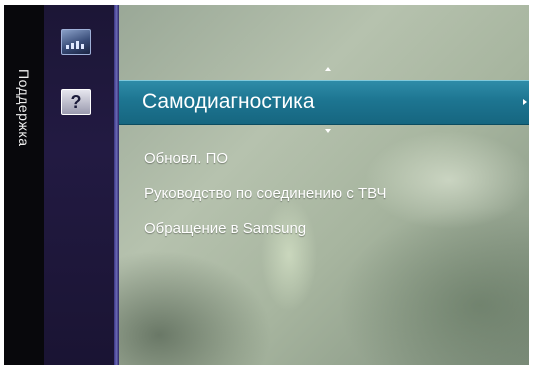 The height and width of the screenshot is (370, 533). What do you see at coordinates (265, 193) in the screenshot?
I see `menu-item-hd-connection-guide: Руководство по соединению с ТВЧ` at bounding box center [265, 193].